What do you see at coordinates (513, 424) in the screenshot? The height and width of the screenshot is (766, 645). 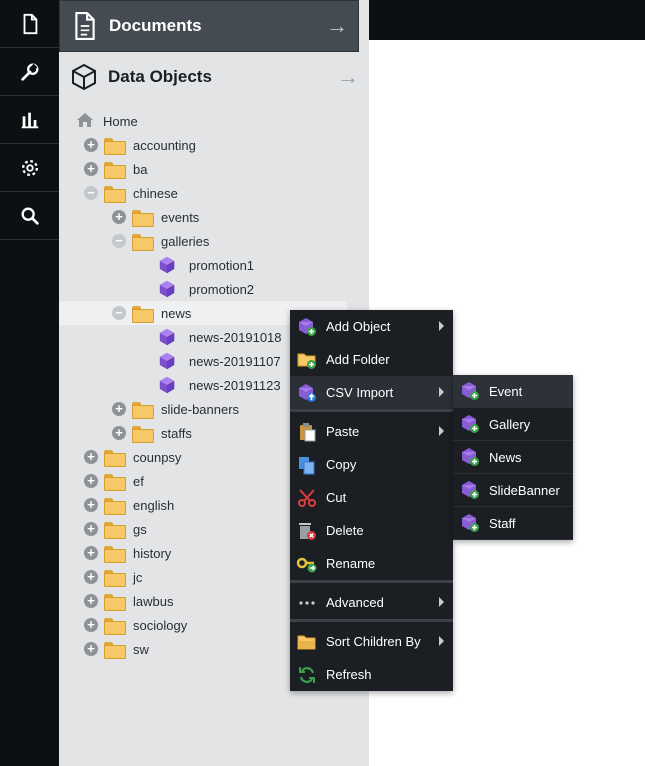 I see `submenu-item-gallery: Gallery` at bounding box center [513, 424].